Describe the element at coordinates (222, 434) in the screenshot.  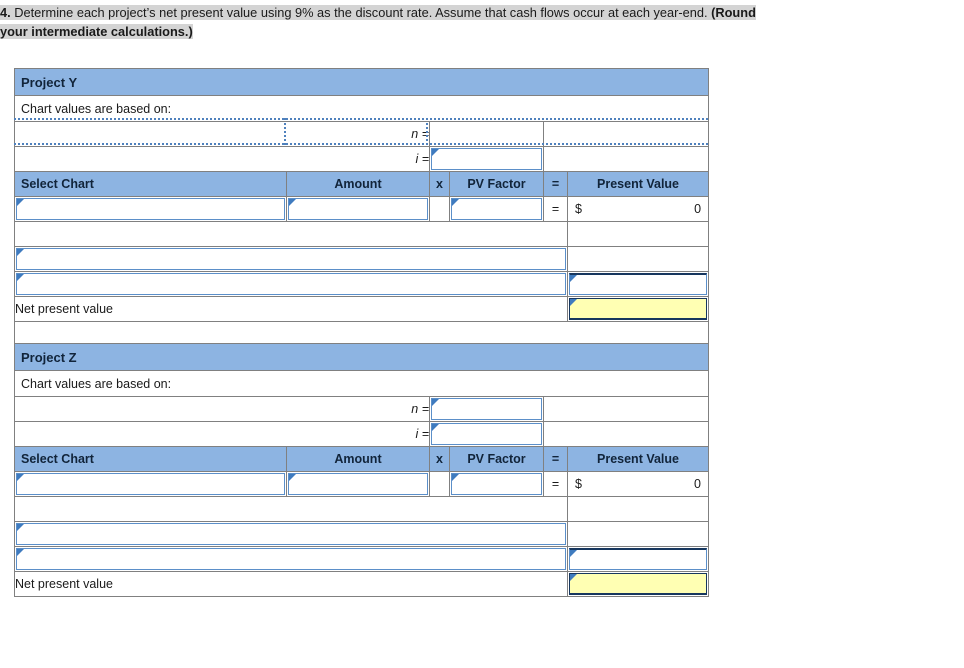
I see `project-z-i-label: i =` at that location.